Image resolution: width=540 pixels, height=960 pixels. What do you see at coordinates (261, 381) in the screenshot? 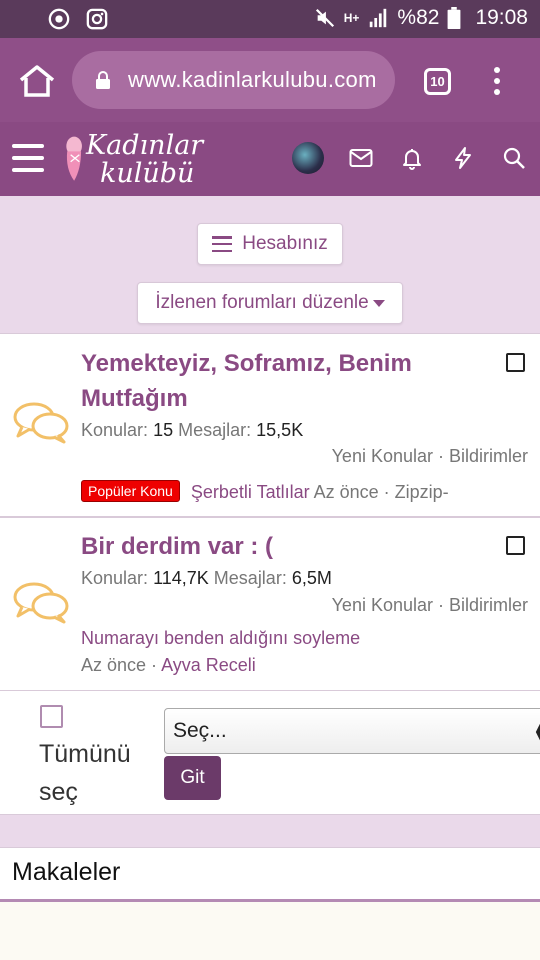
I see `forum-title-link: Yemekteyiz, Soframız, Benim Mutfağım` at bounding box center [261, 381].